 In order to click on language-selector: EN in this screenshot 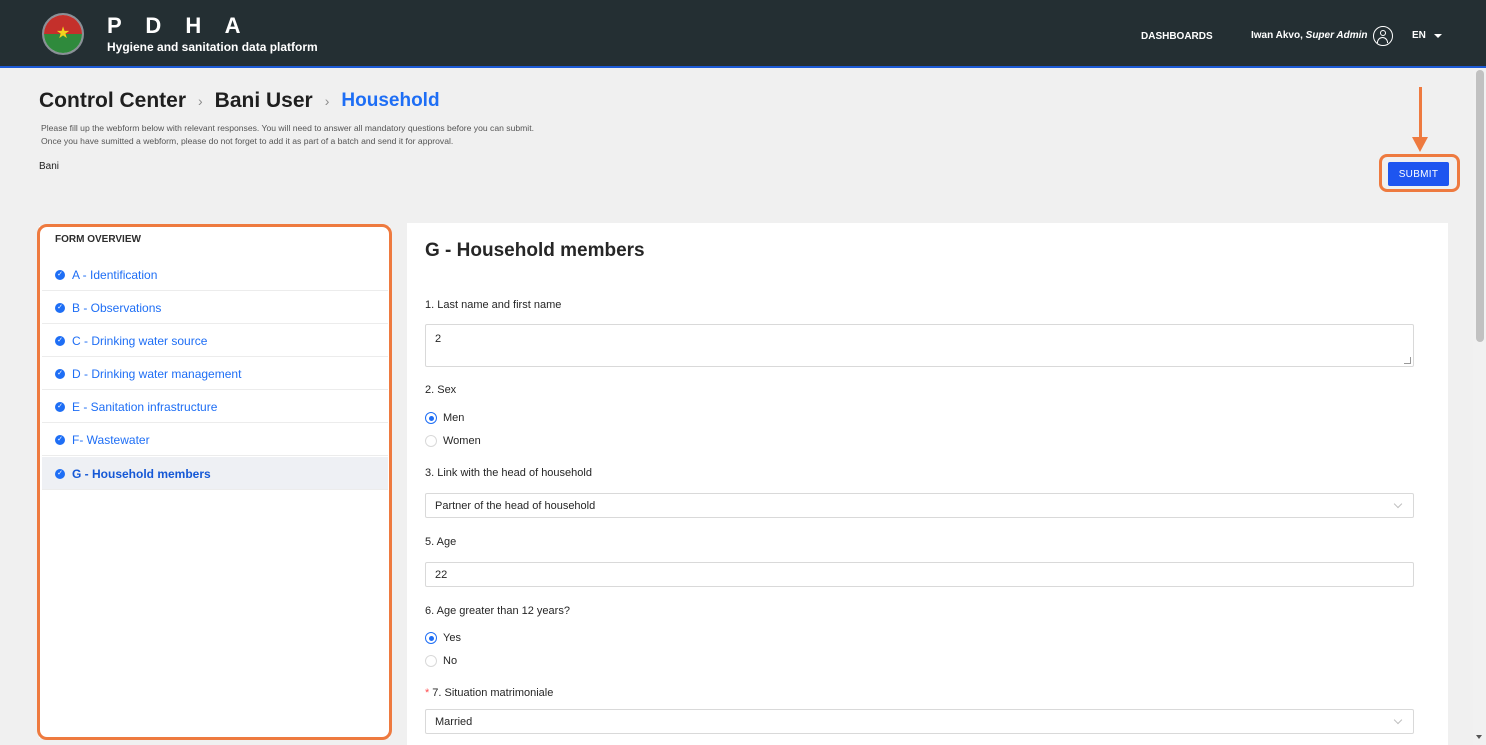, I will do `click(1419, 36)`.